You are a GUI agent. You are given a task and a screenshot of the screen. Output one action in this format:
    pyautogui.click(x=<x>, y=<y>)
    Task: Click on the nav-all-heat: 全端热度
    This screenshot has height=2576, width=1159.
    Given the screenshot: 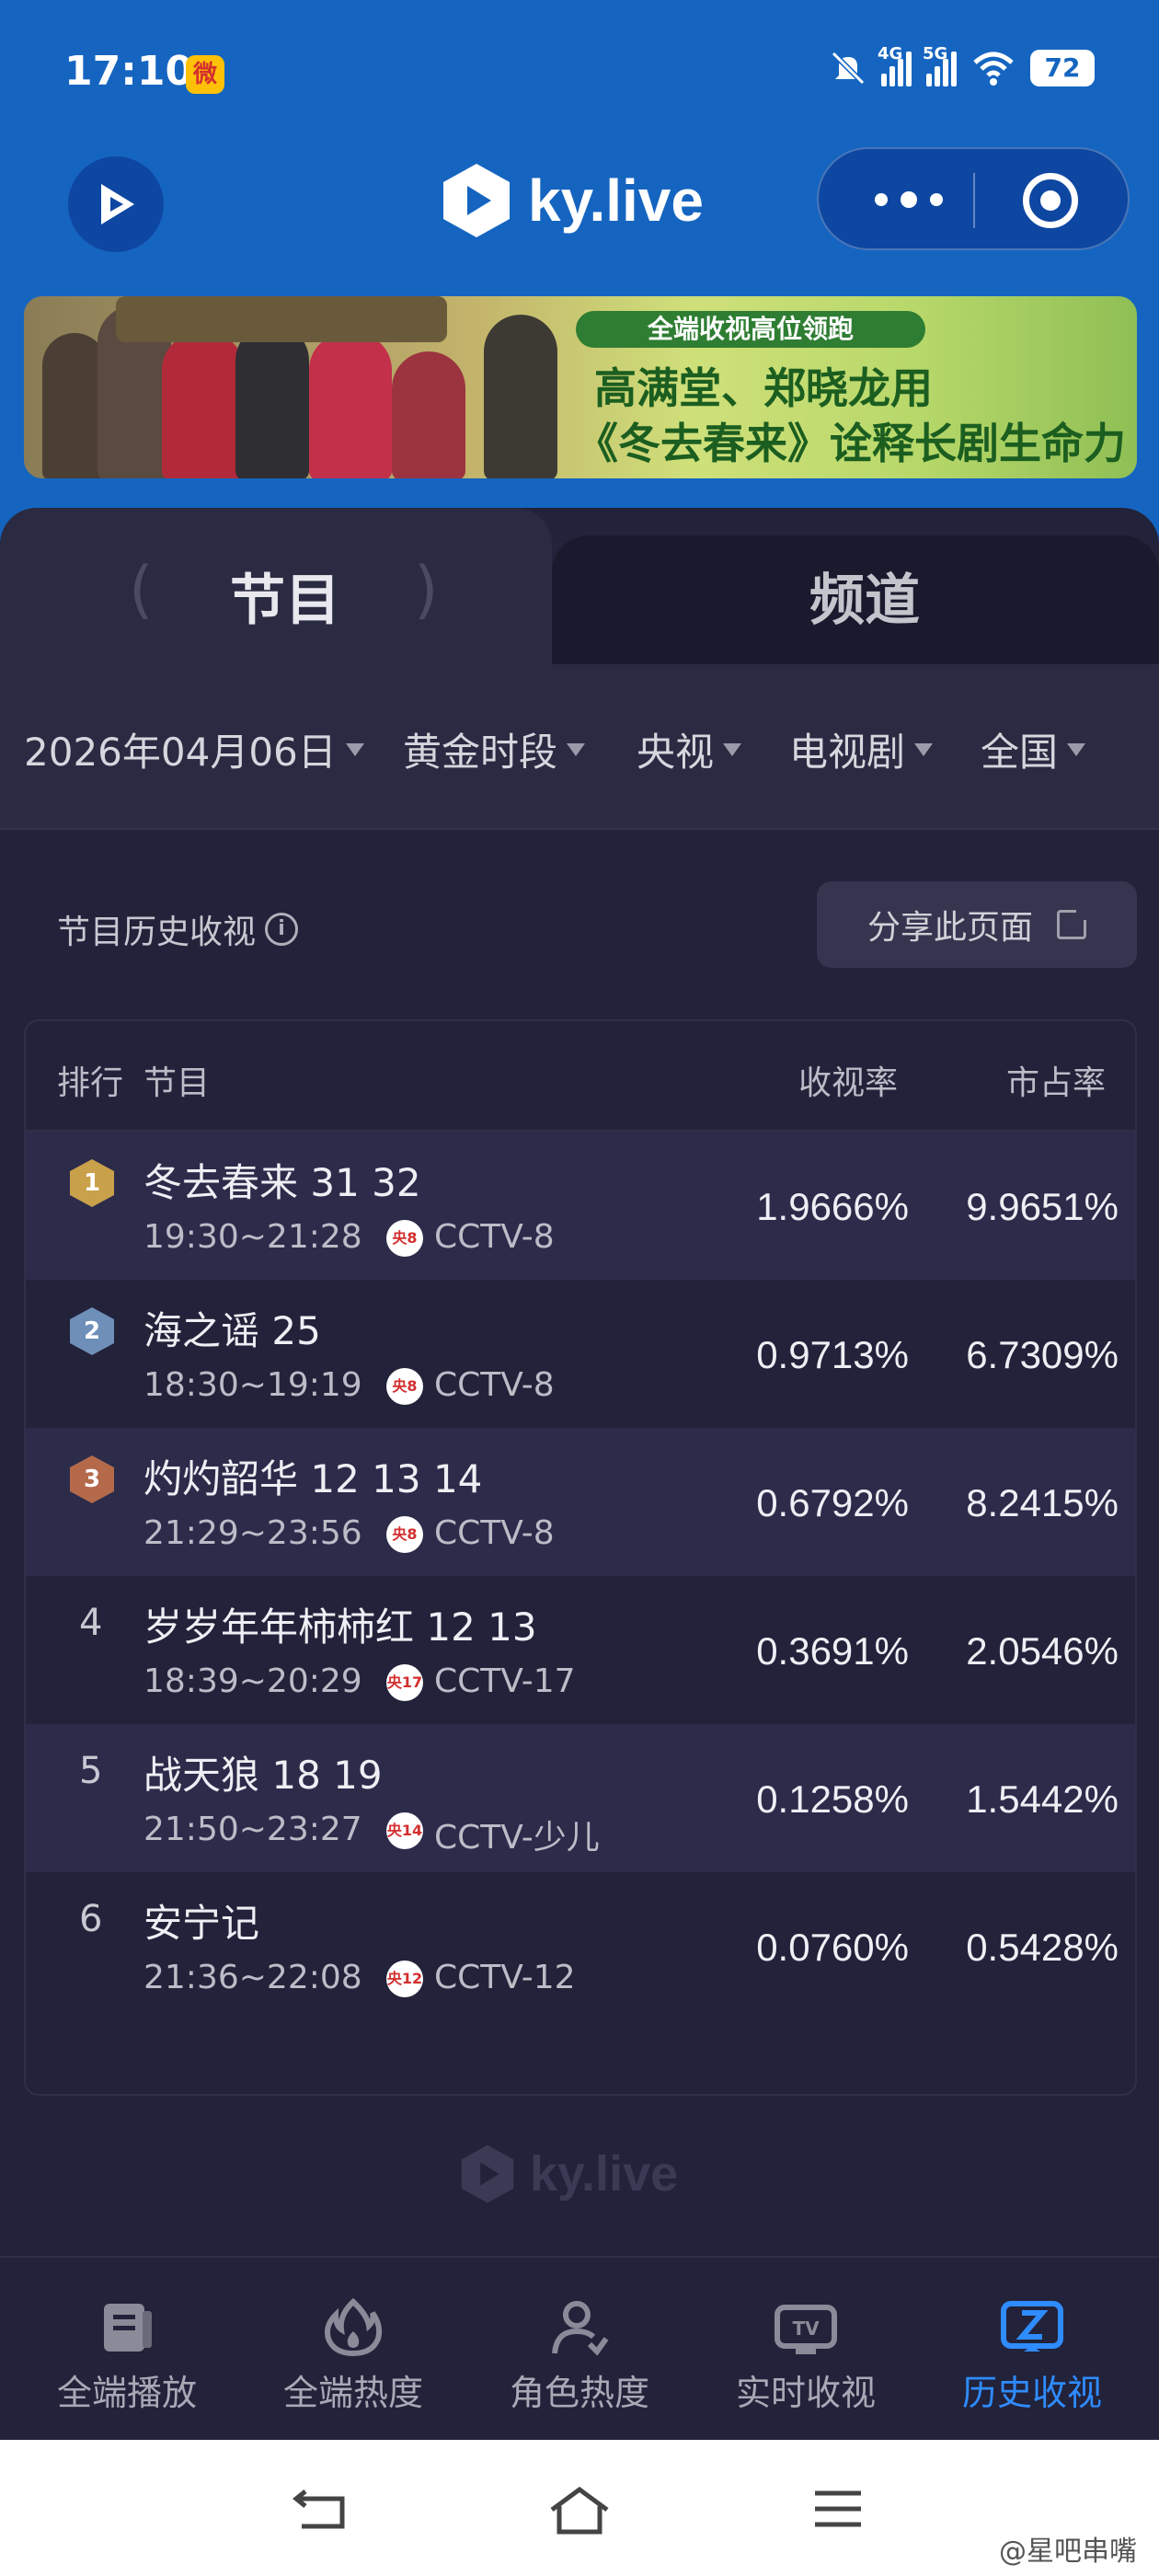 What is the action you would take?
    pyautogui.click(x=353, y=2356)
    